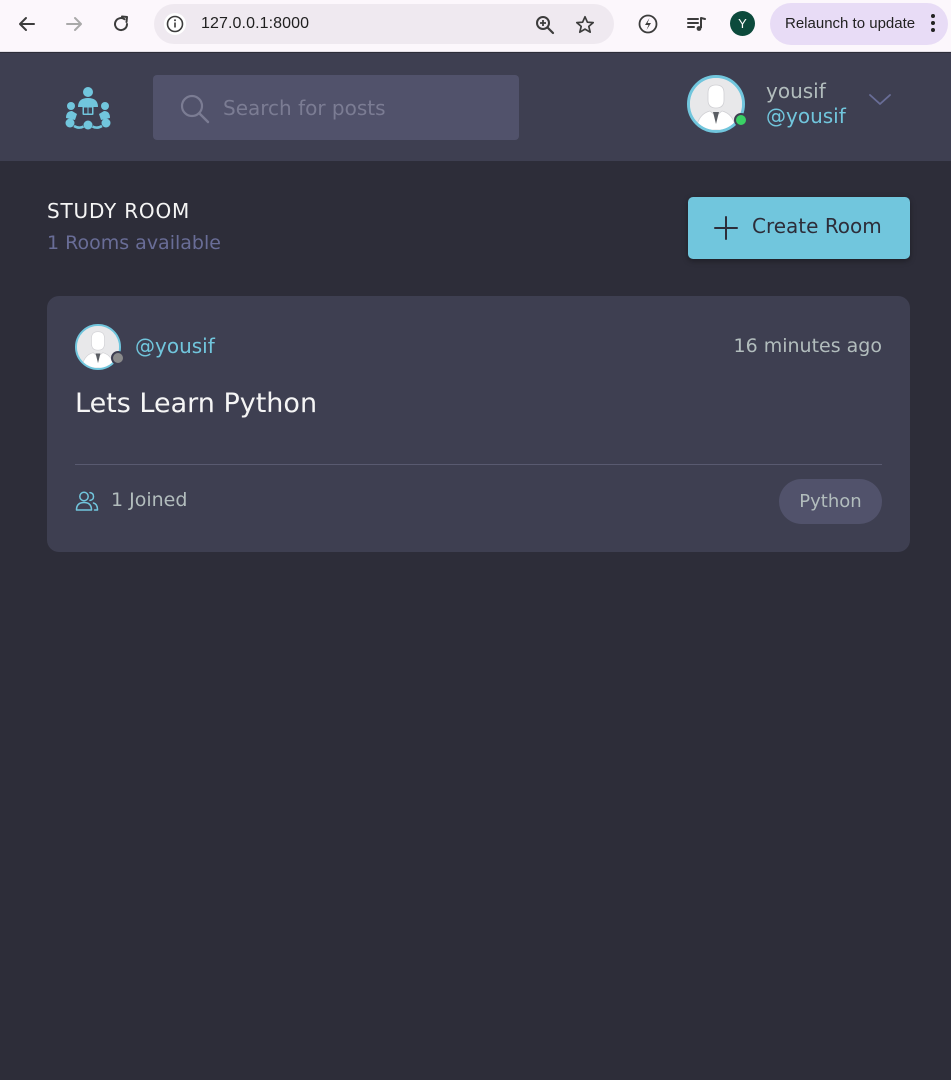  What do you see at coordinates (933, 24) in the screenshot?
I see `more-vertical-icon` at bounding box center [933, 24].